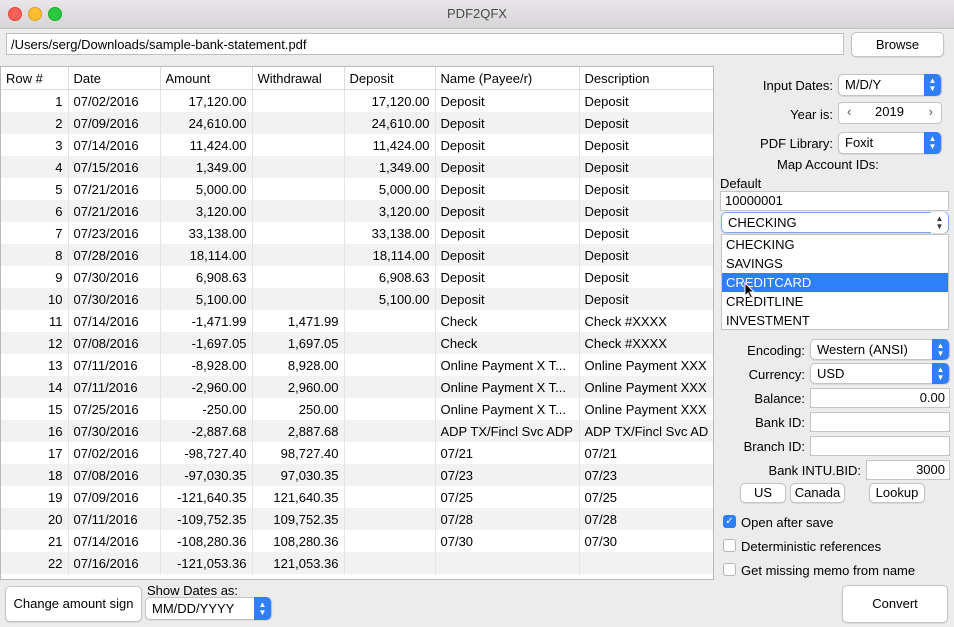 The width and height of the screenshot is (954, 627). I want to click on table-cell: 07/21/2016, so click(114, 189).